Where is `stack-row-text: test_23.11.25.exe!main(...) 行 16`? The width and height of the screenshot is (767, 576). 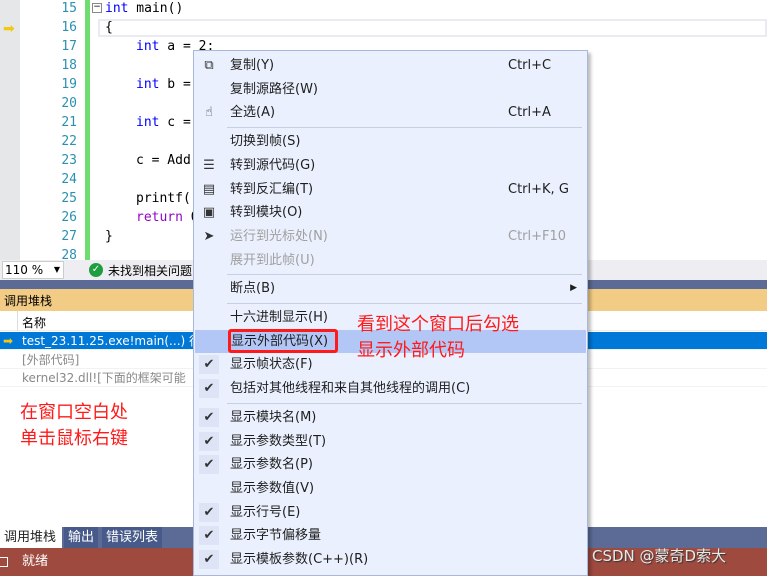 stack-row-text: test_23.11.25.exe!main(...) 行 16 is located at coordinates (121, 341).